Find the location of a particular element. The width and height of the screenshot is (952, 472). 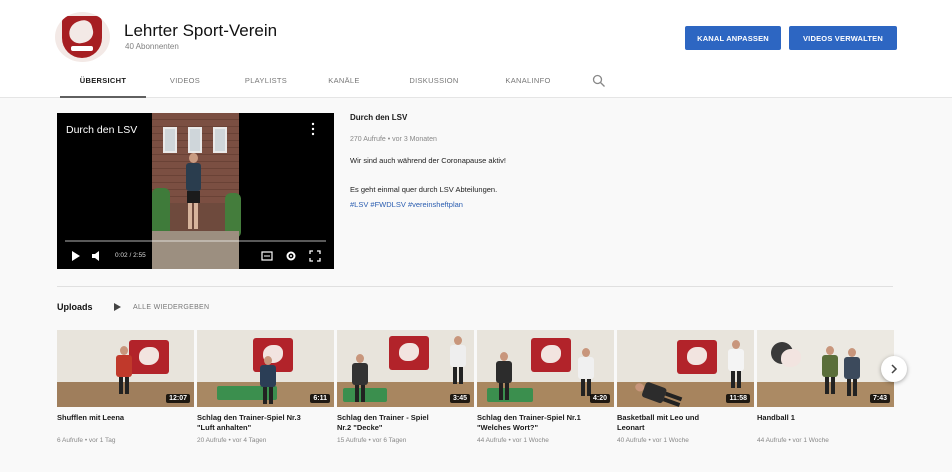

video-duration: 11:58 is located at coordinates (738, 398).